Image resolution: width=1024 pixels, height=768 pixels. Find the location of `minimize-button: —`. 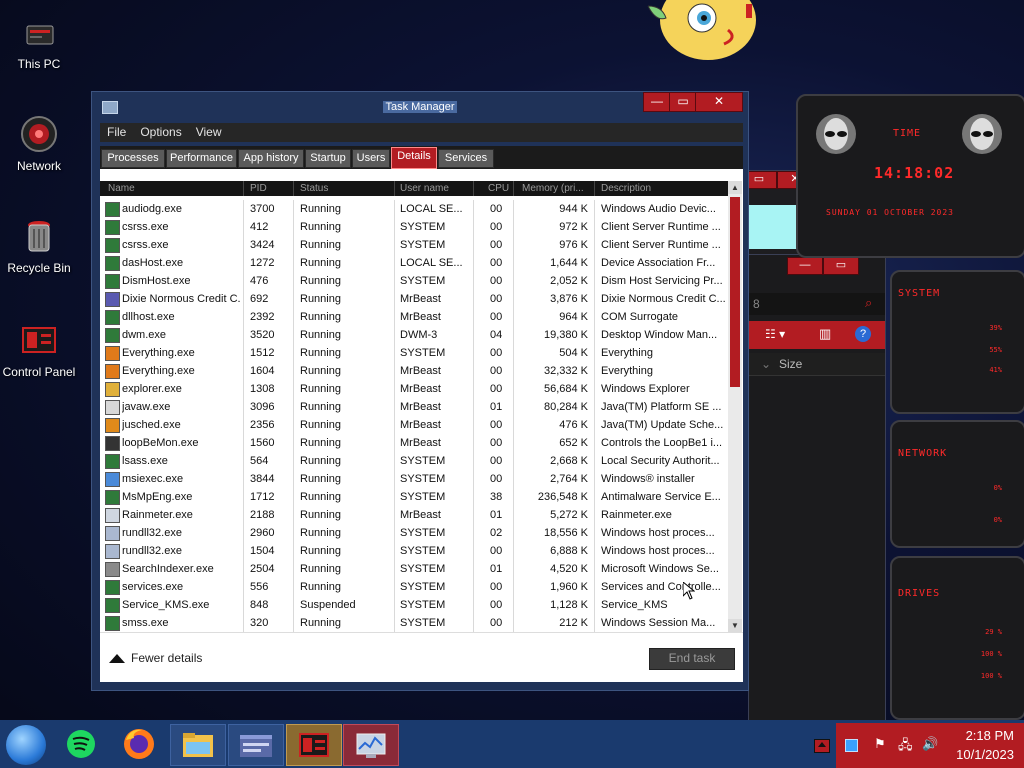

minimize-button: — is located at coordinates (657, 102).